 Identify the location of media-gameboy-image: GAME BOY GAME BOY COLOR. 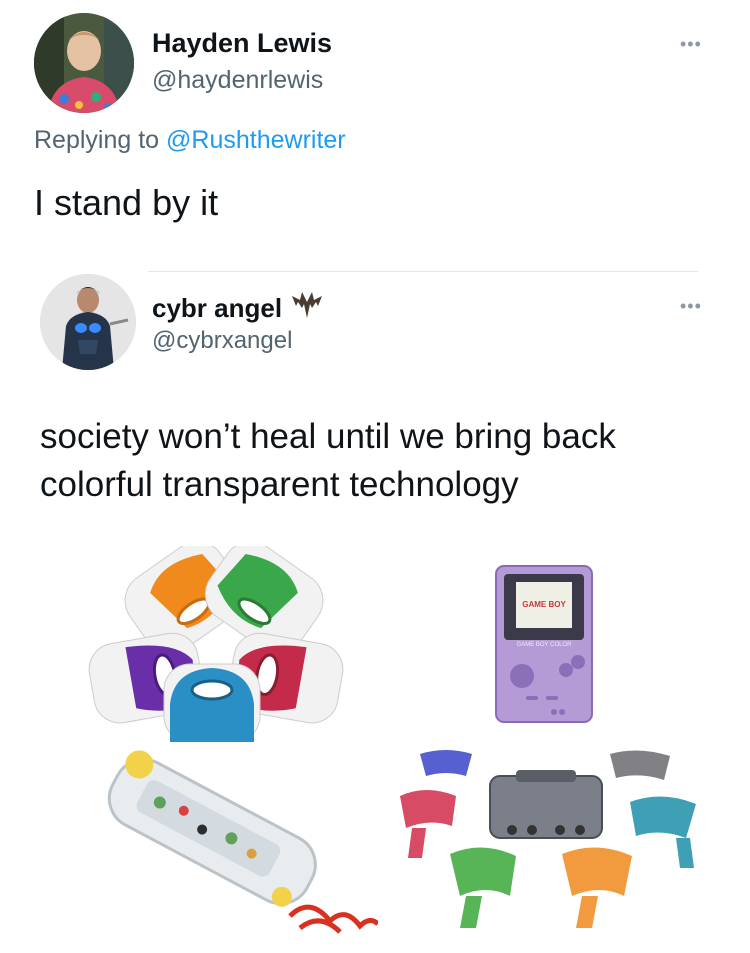
(548, 644).